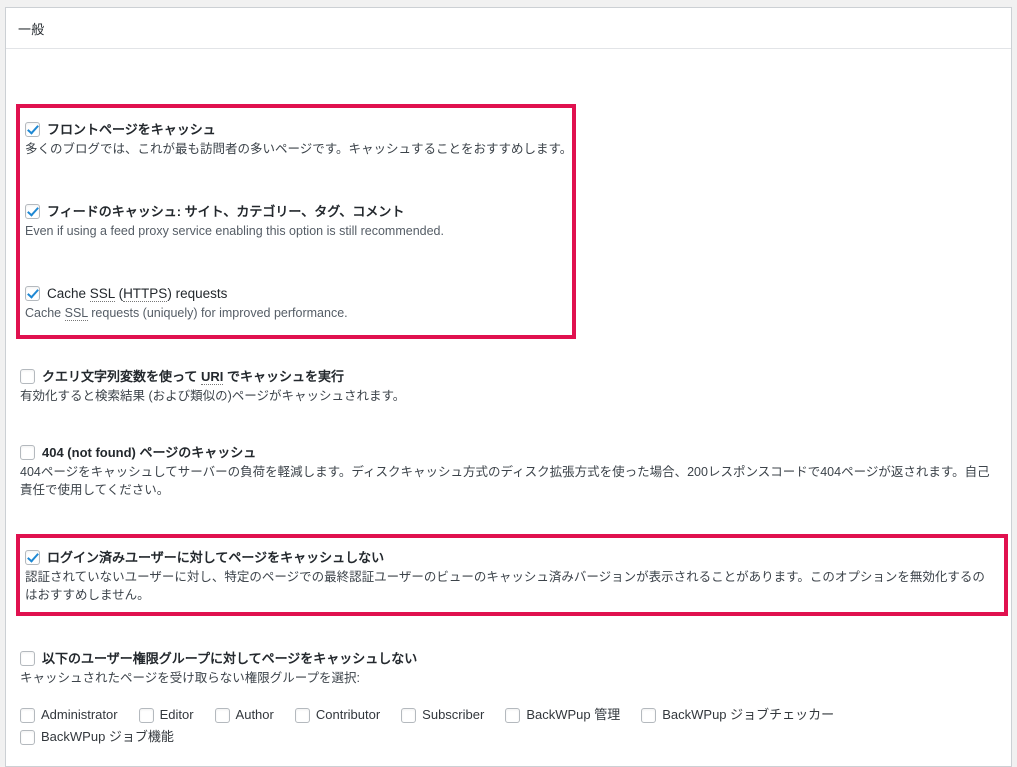 This screenshot has height=767, width=1017. Describe the element at coordinates (27, 376) in the screenshot. I see `checkbox-cache-query-string` at that location.